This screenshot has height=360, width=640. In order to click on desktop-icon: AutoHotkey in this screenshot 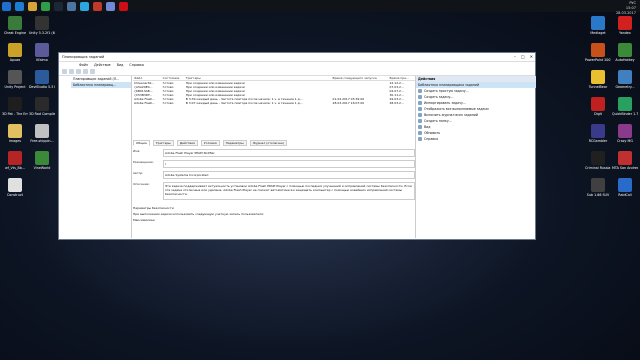, I will do `click(625, 52)`.